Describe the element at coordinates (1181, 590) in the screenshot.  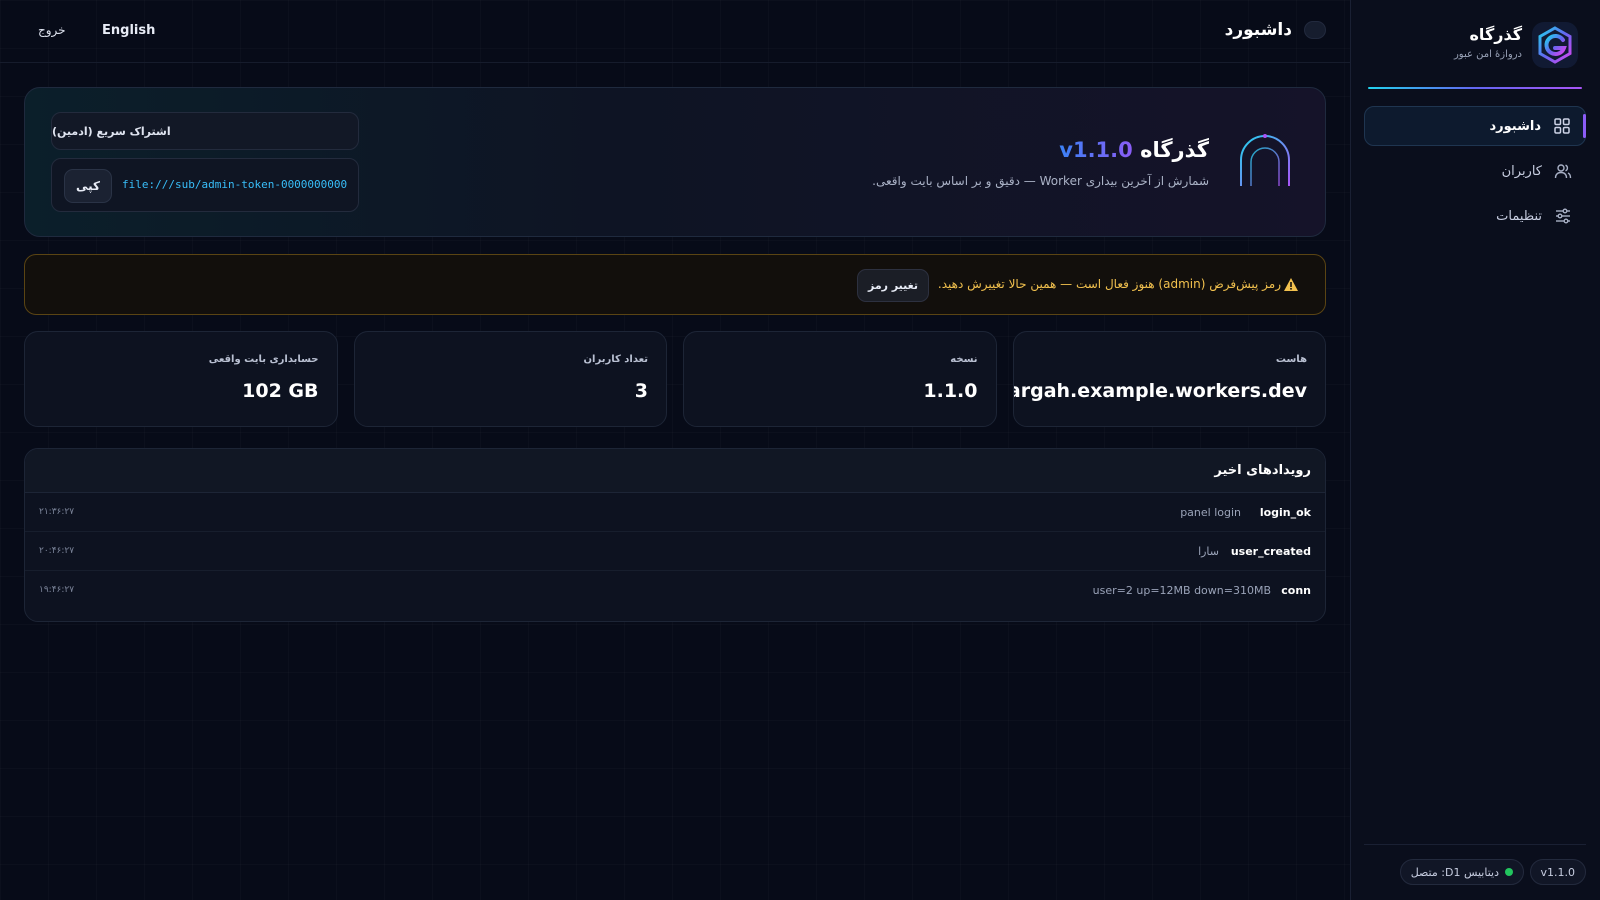
I see `event-detail: user=2 up=12MB down=310MB` at that location.